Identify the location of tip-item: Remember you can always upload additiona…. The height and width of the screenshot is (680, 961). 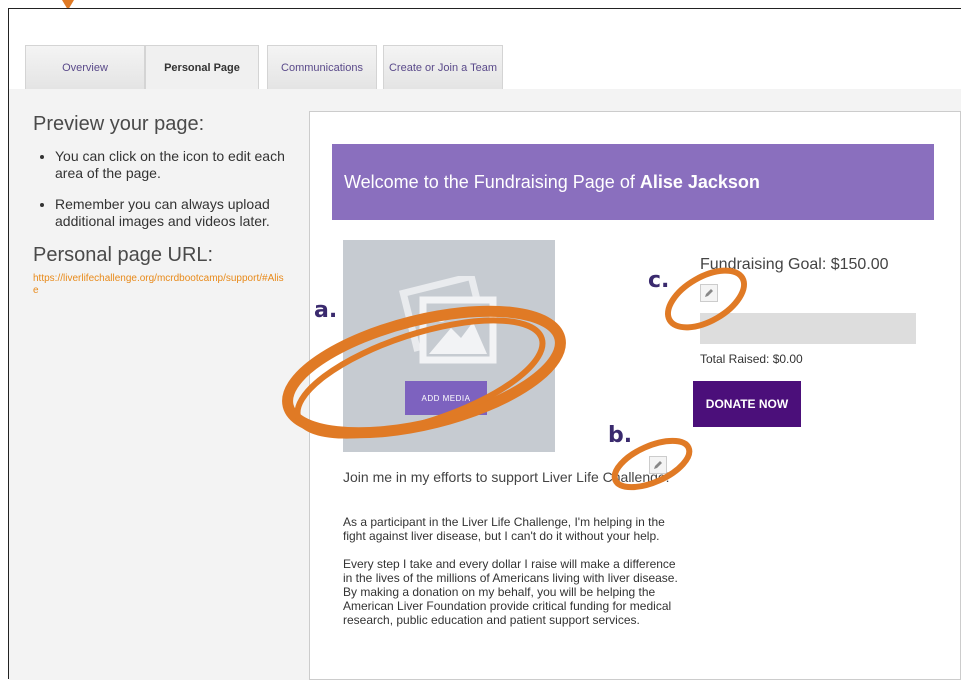
(174, 213).